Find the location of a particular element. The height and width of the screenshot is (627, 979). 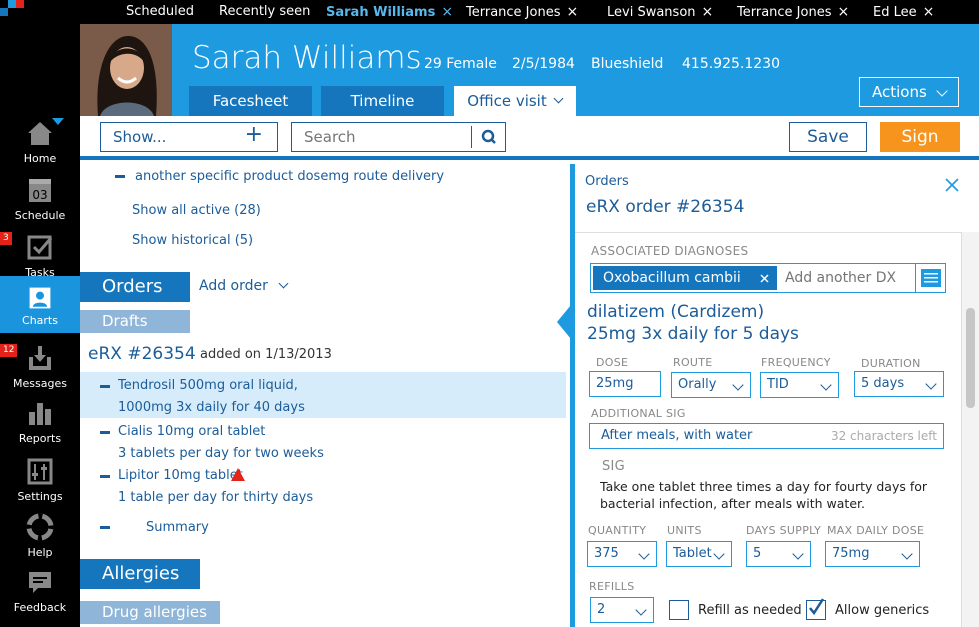

checkbox-icon is located at coordinates (40, 247).